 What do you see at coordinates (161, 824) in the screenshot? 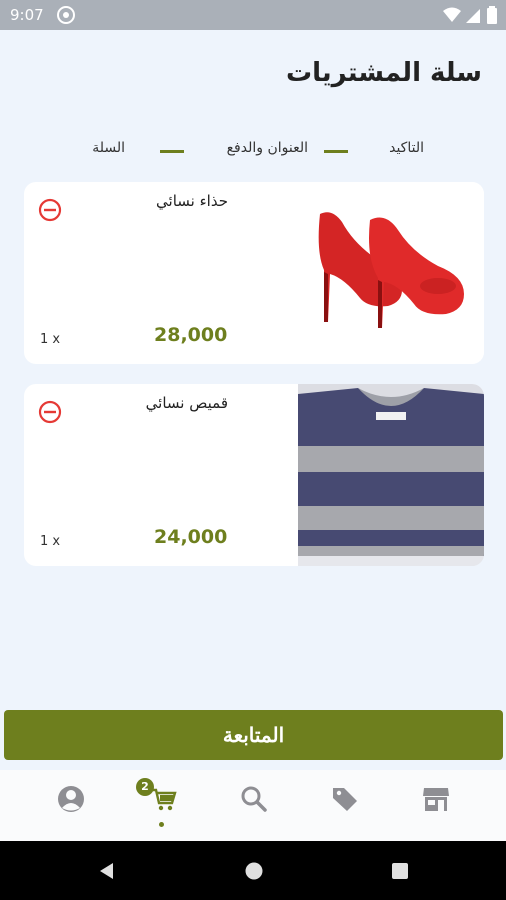
I see `active-indicator-dot` at bounding box center [161, 824].